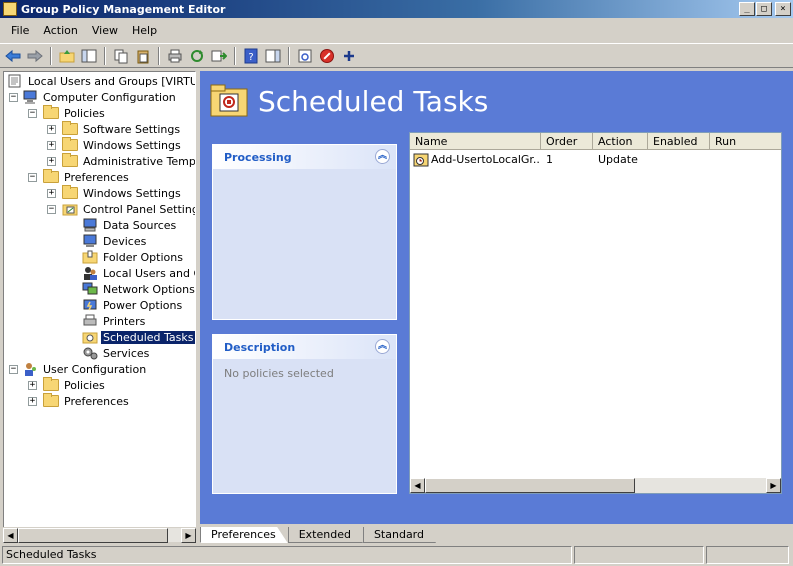  I want to click on list-header: Name Order Action Enabled Run, so click(595, 141).